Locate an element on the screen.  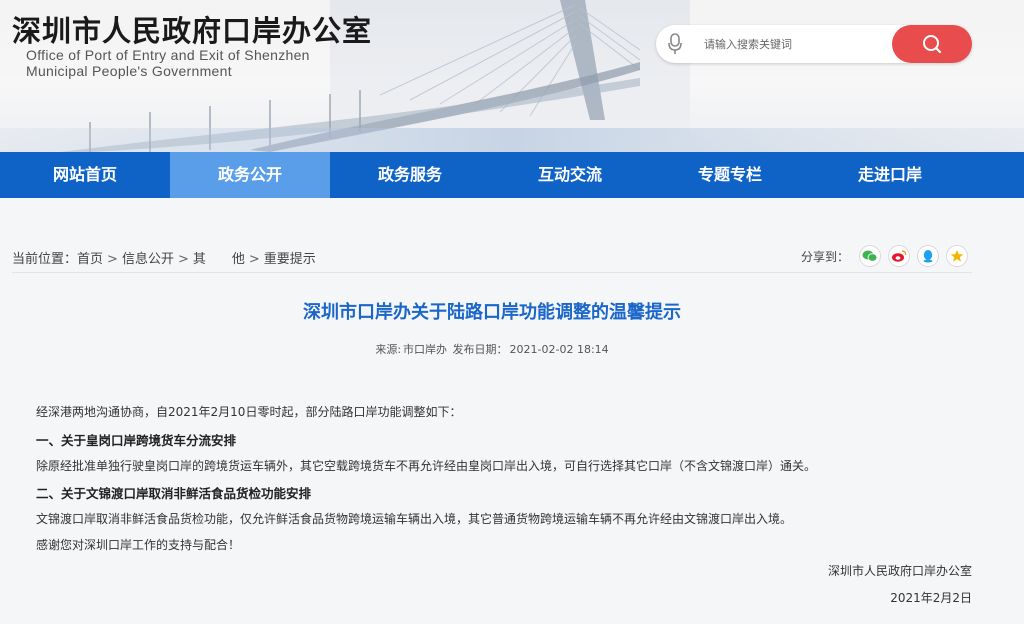
nav-item-services: 政务服务 is located at coordinates (410, 175).